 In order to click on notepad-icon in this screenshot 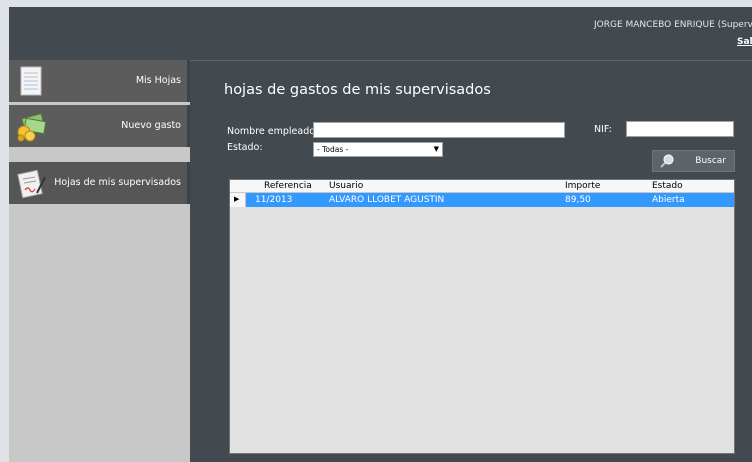, I will do `click(31, 81)`.